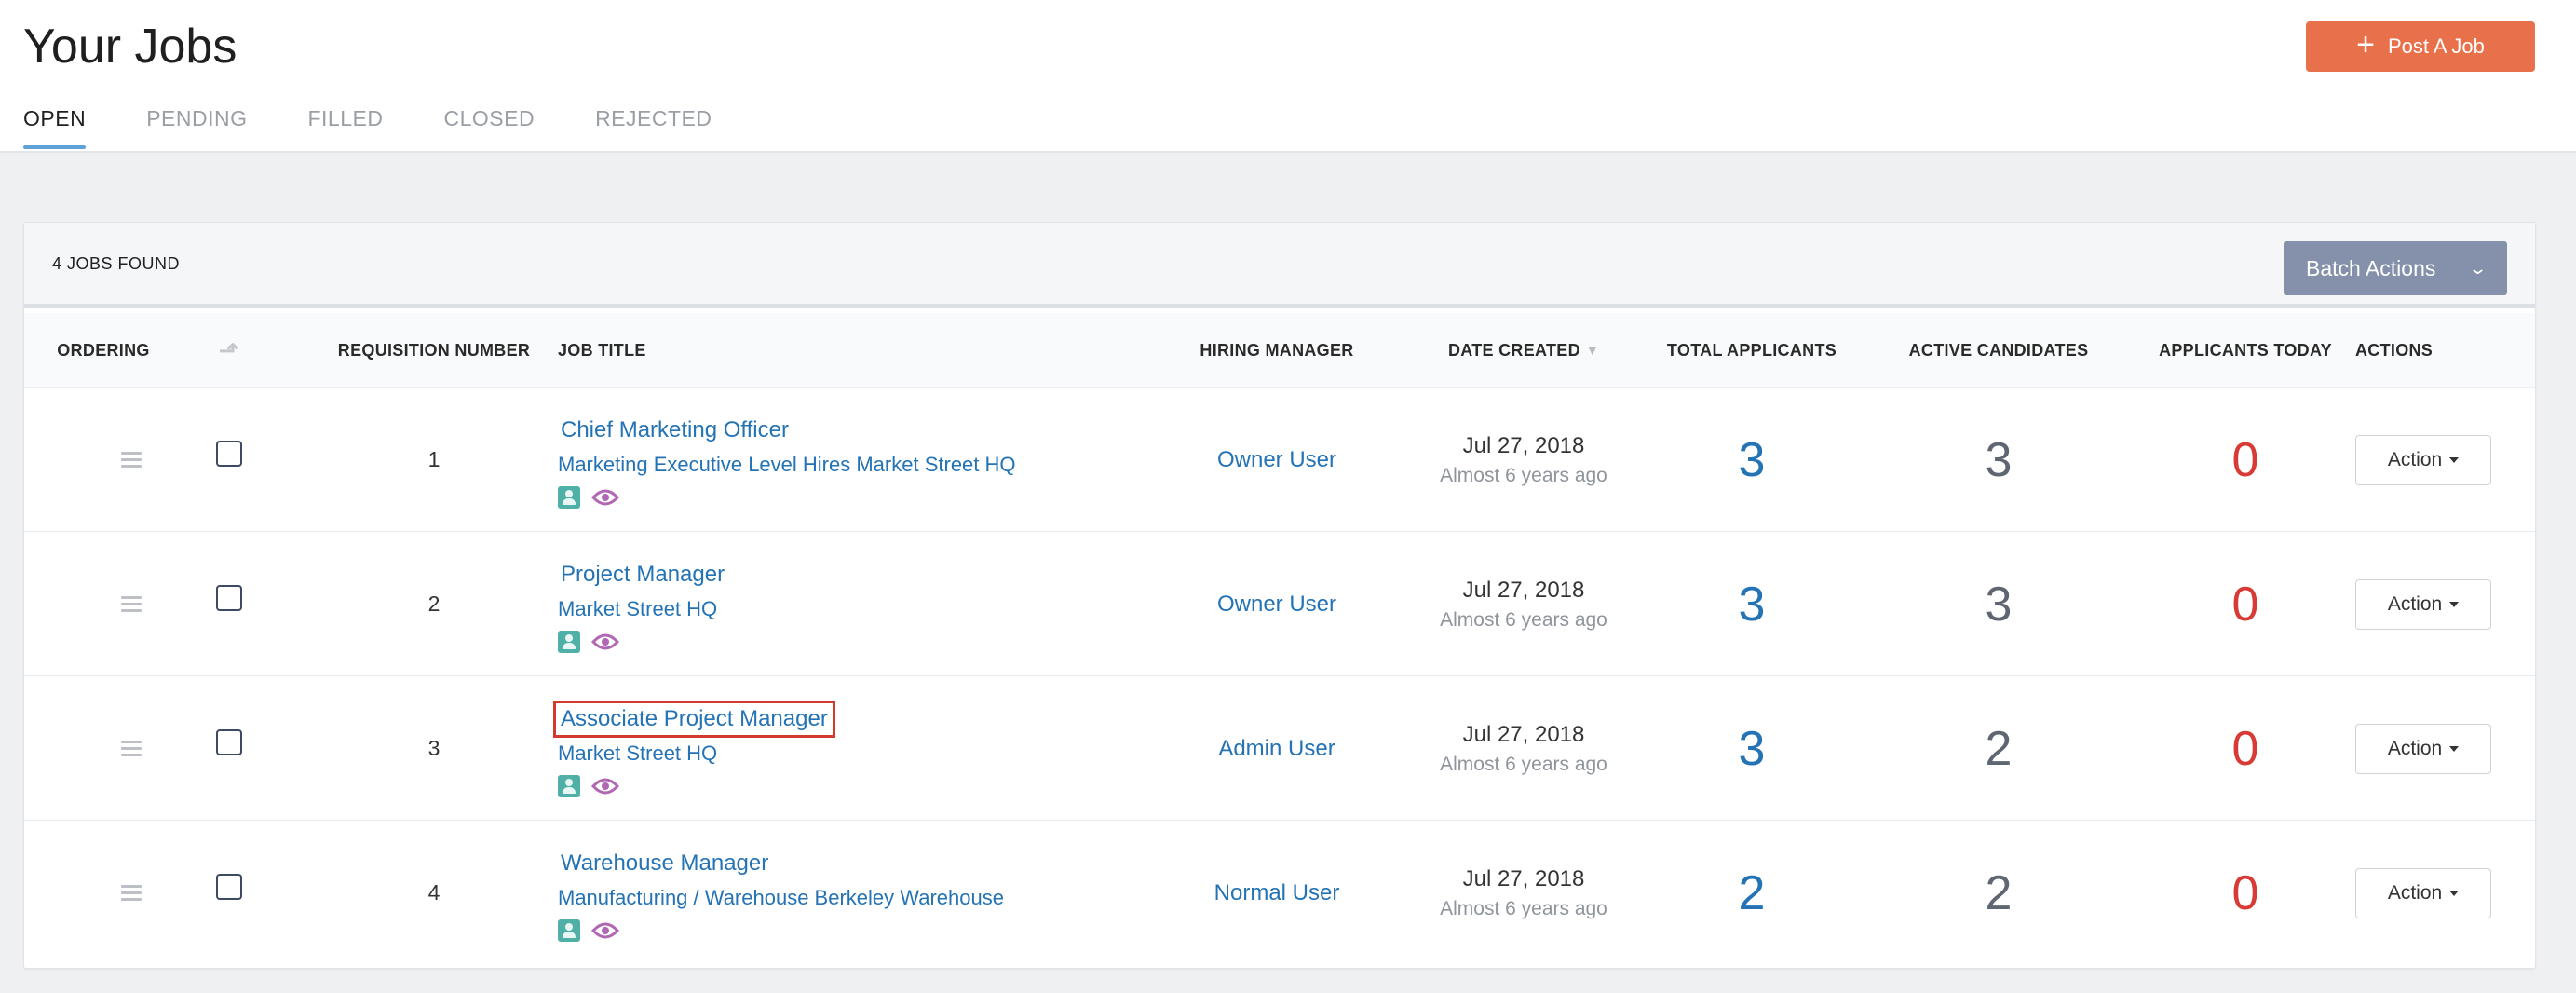  What do you see at coordinates (602, 350) in the screenshot?
I see `col-job-title: JOB TITLE` at bounding box center [602, 350].